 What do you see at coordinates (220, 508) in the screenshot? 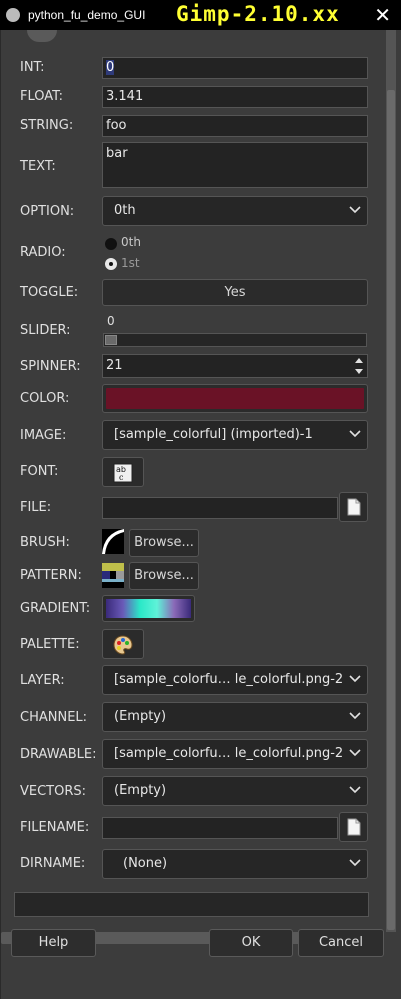
I see `file-path-input` at bounding box center [220, 508].